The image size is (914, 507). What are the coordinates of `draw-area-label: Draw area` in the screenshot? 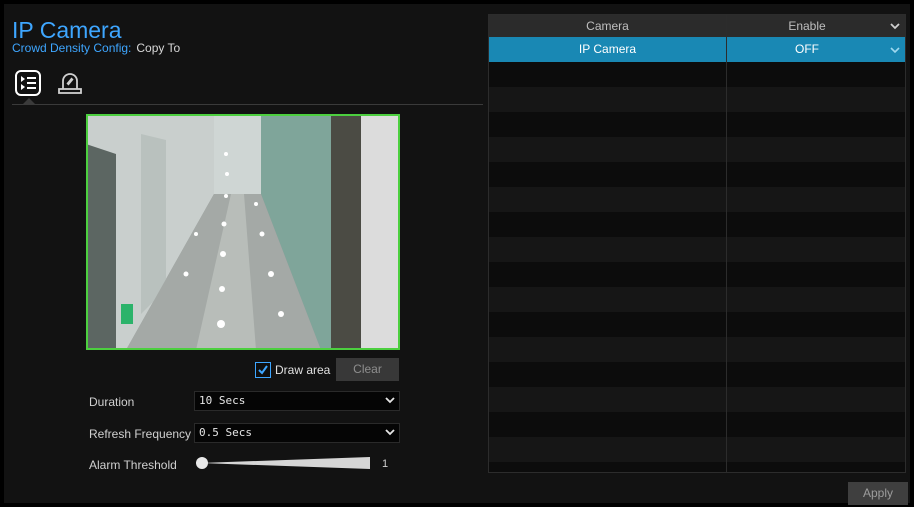 It's located at (303, 370).